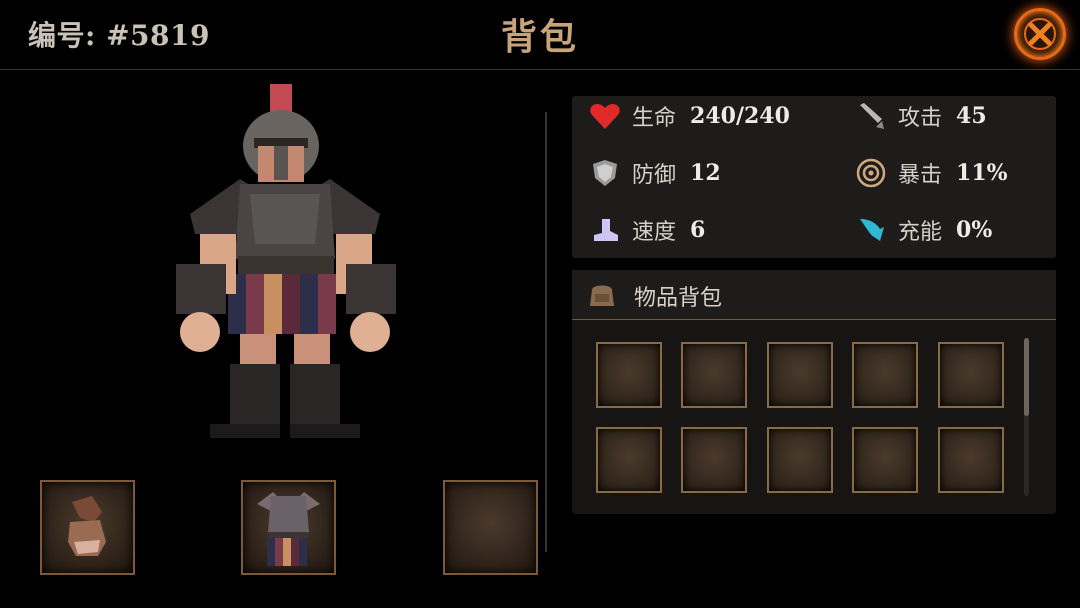  What do you see at coordinates (654, 175) in the screenshot?
I see `stat-defense-label: 防御` at bounding box center [654, 175].